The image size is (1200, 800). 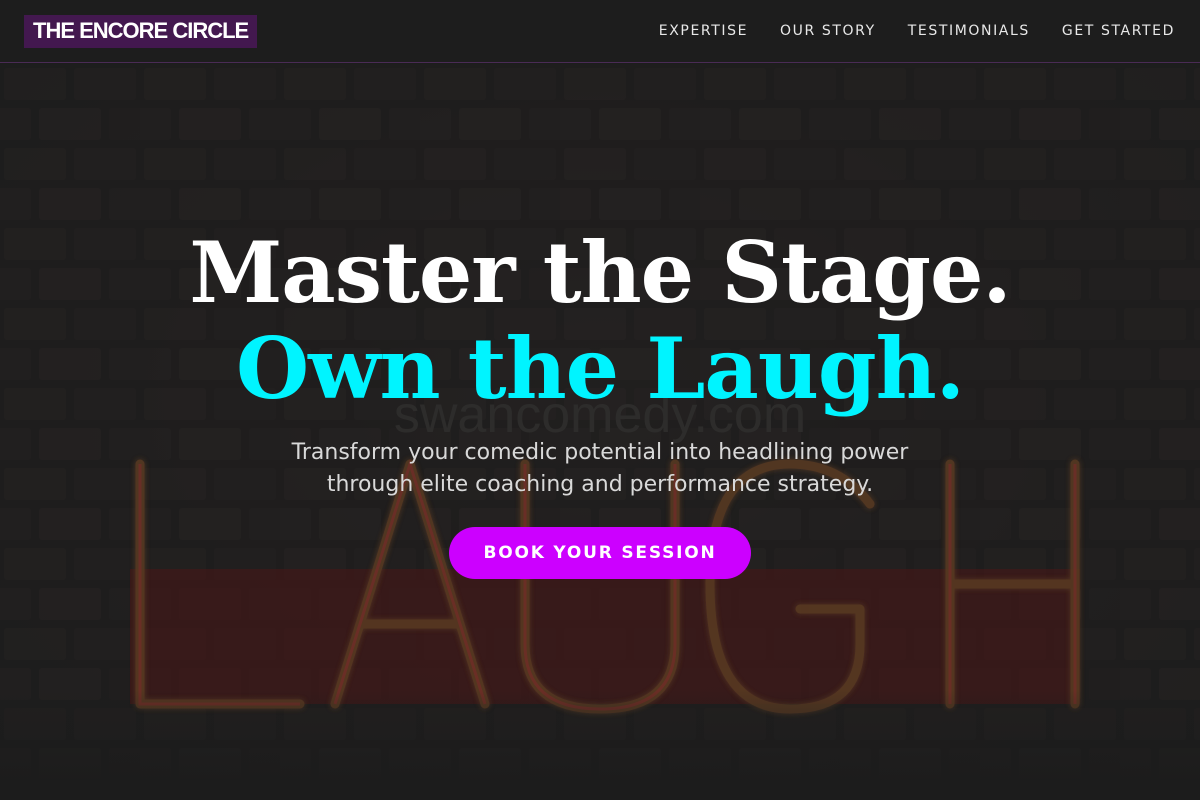 What do you see at coordinates (600, 745) in the screenshot?
I see `background-fade` at bounding box center [600, 745].